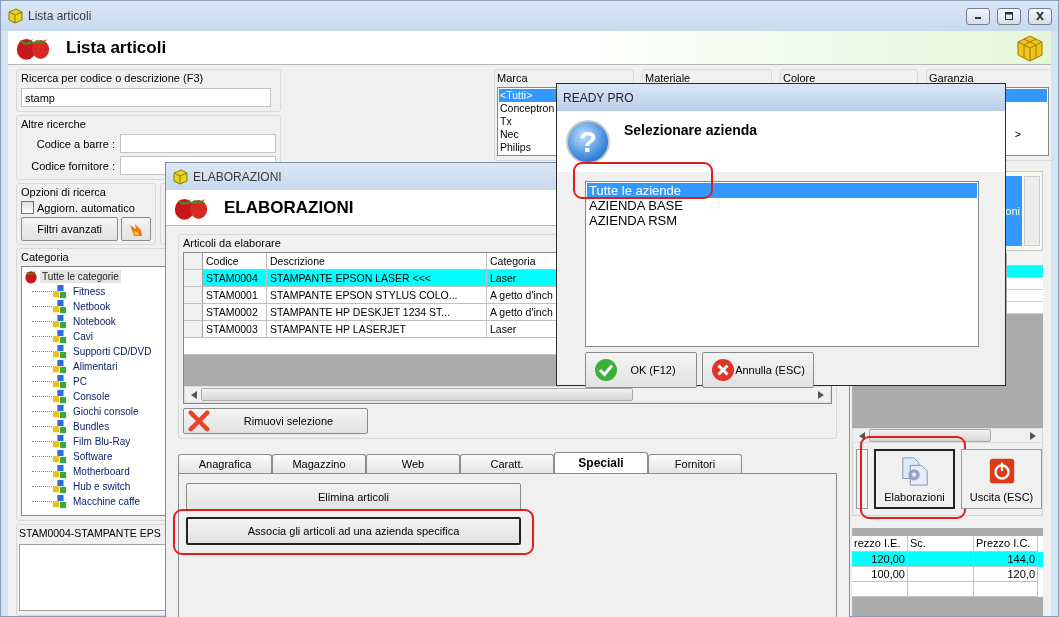 The image size is (1059, 617). What do you see at coordinates (951, 78) in the screenshot?
I see `group-label: Garanzia` at bounding box center [951, 78].